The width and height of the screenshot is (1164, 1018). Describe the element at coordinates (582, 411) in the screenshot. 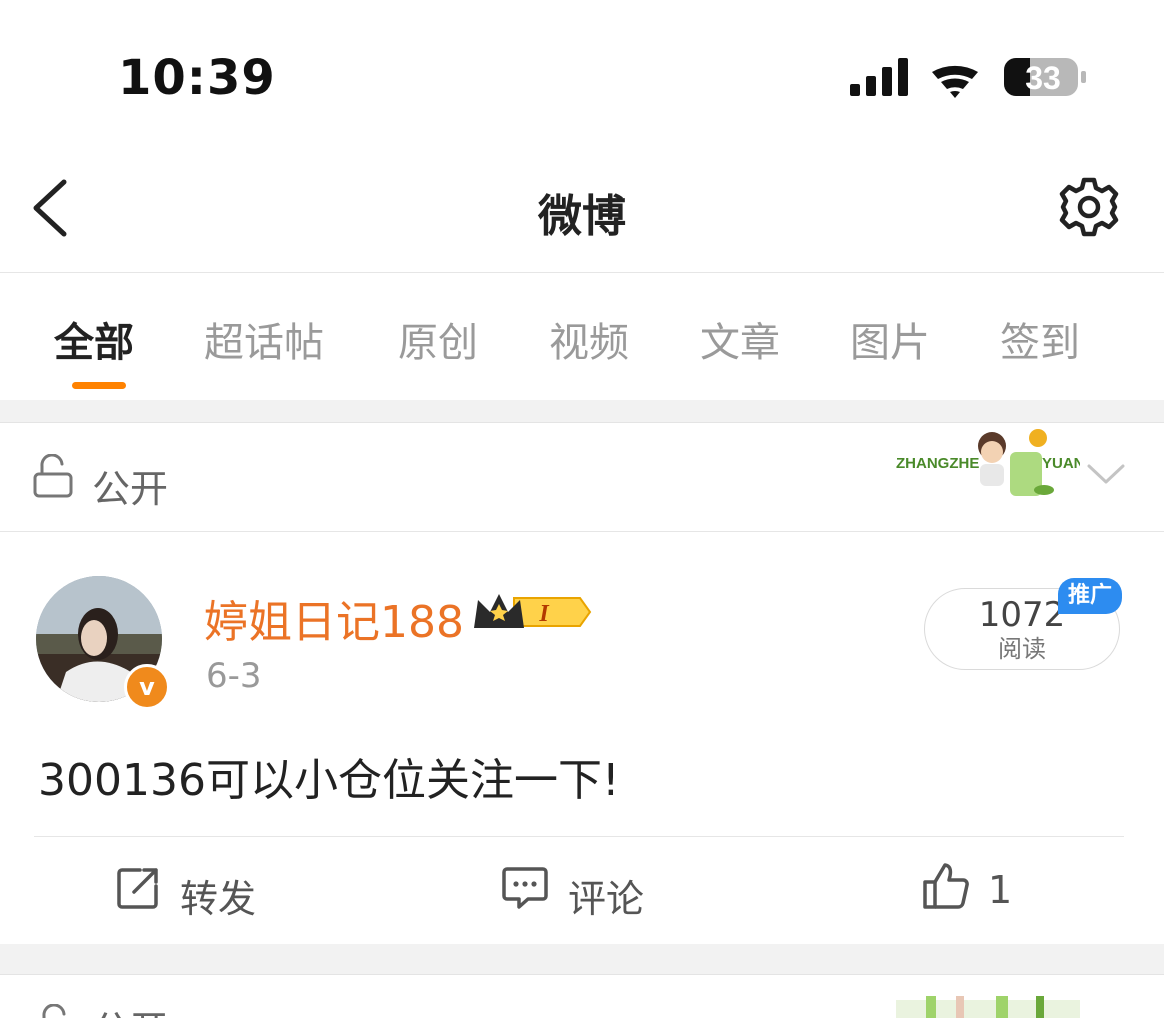

I see `section-separator` at that location.